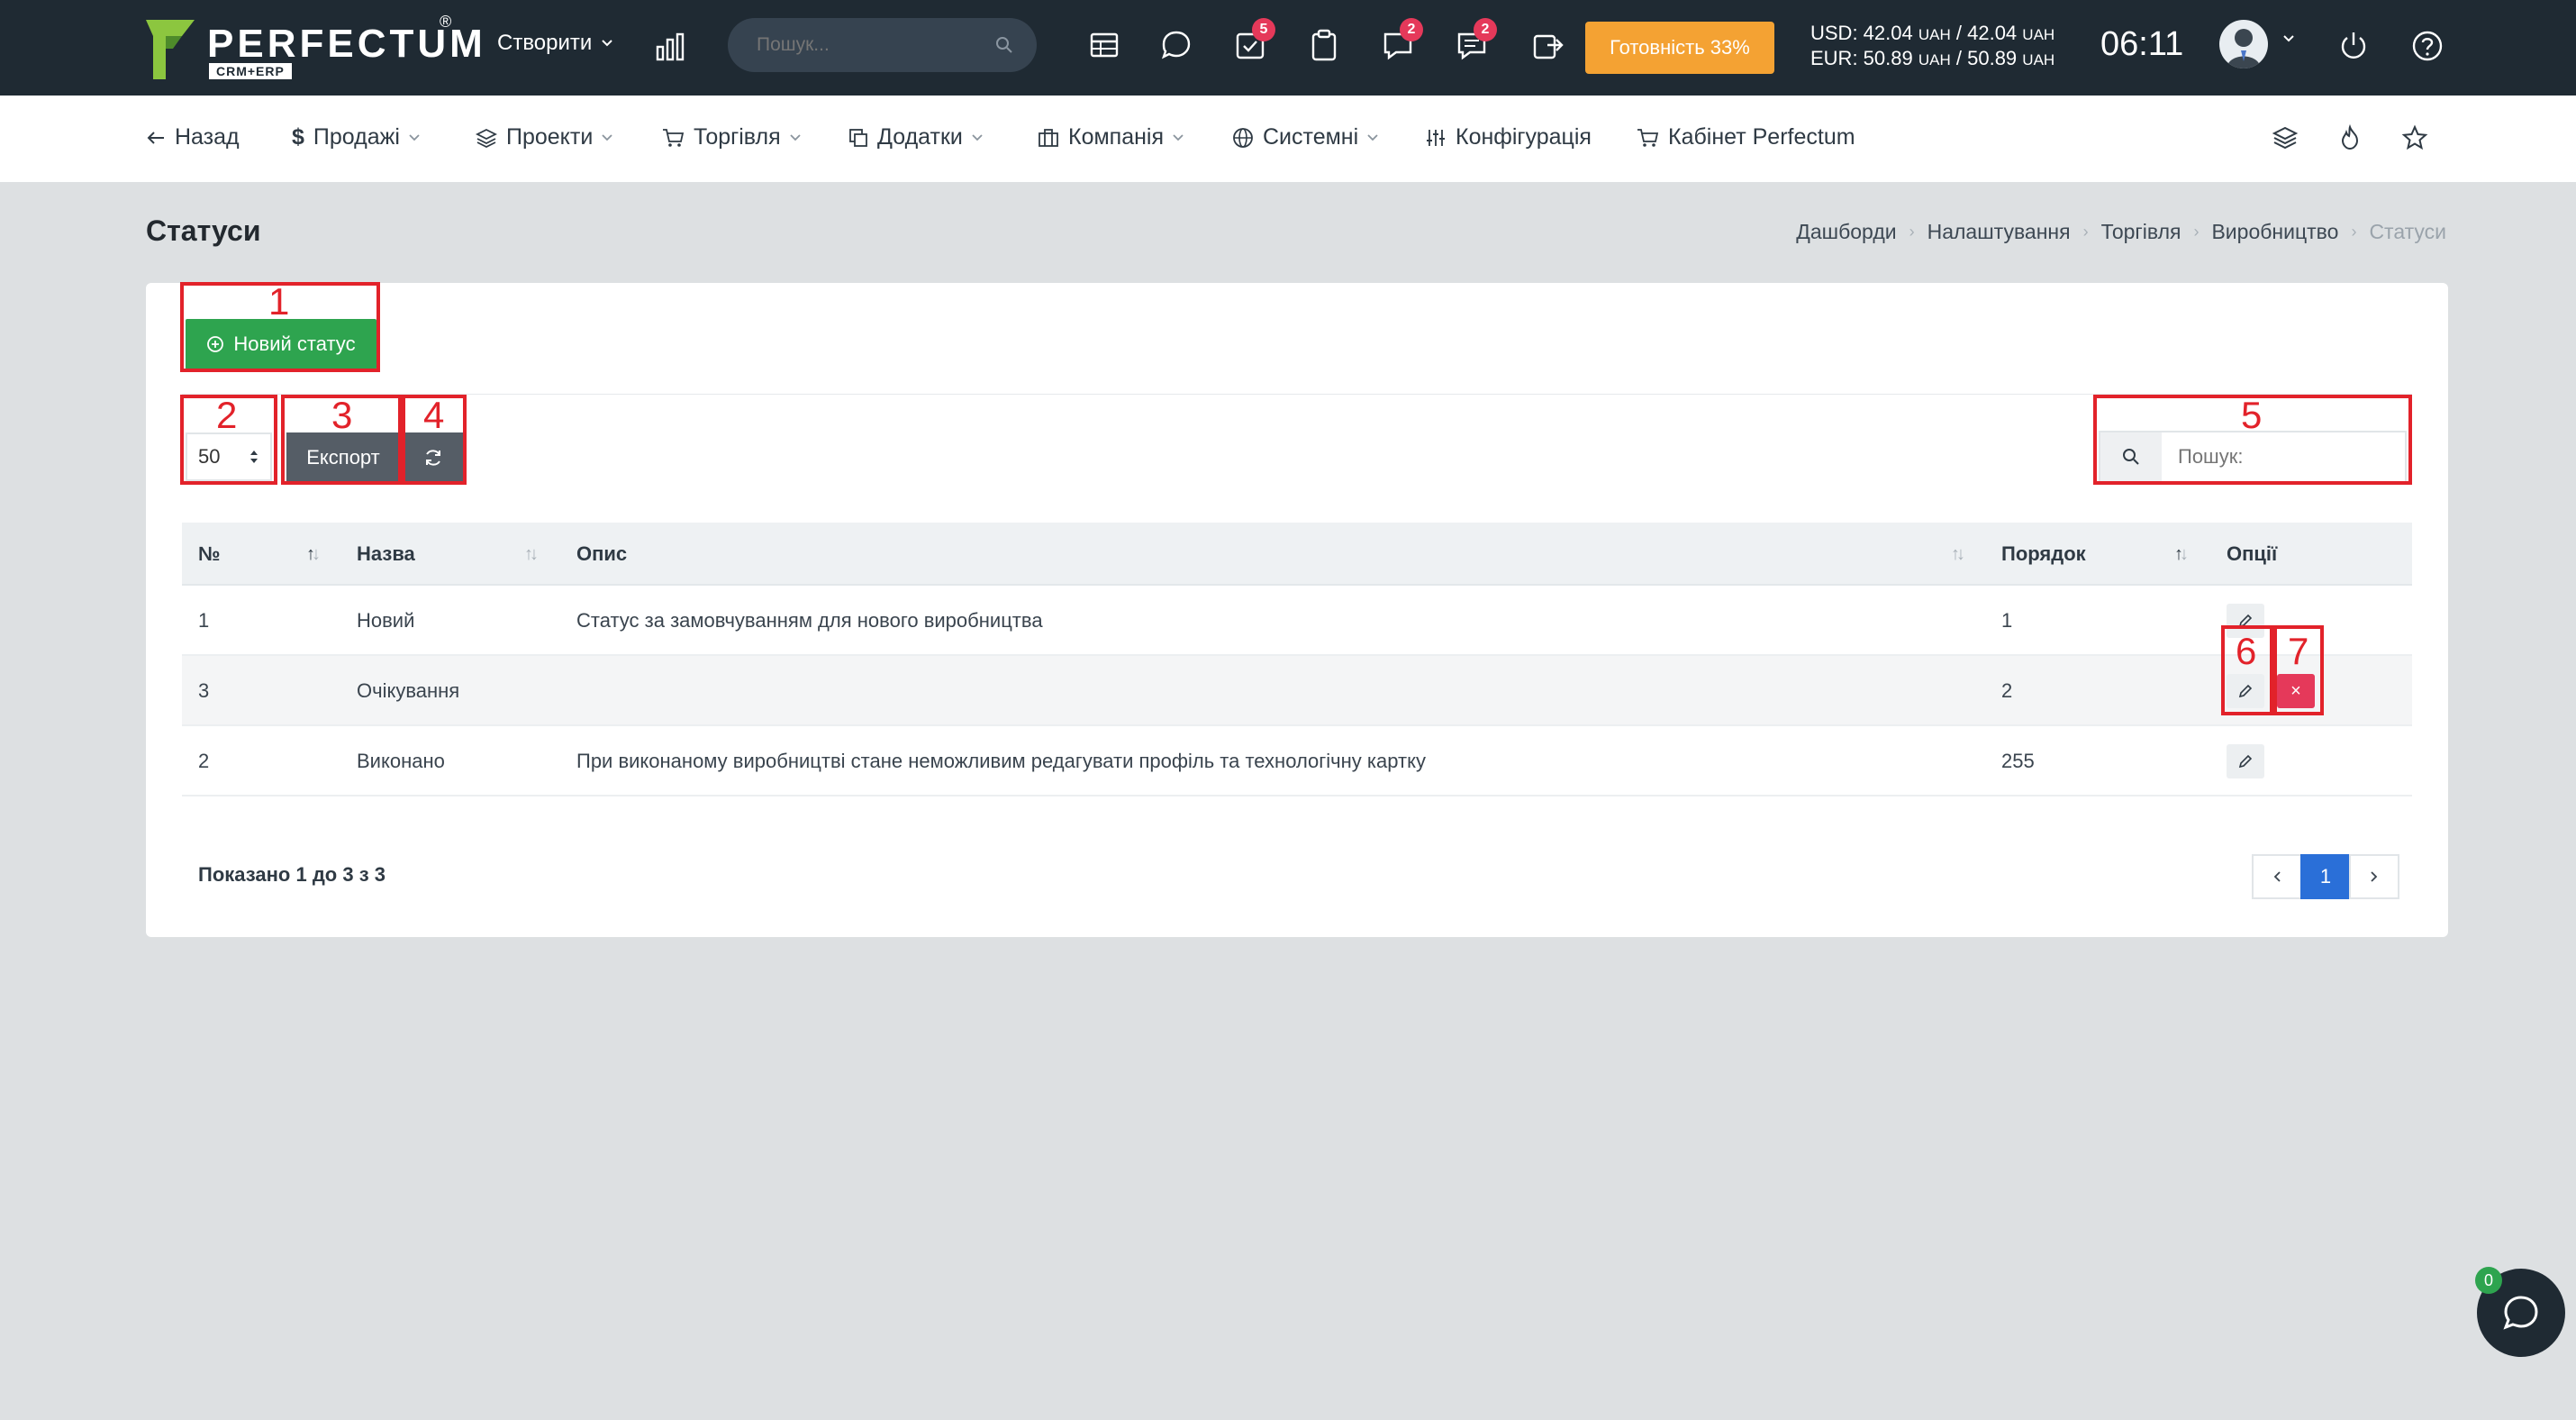 This screenshot has height=1420, width=2576. I want to click on annotation-label: 2, so click(227, 415).